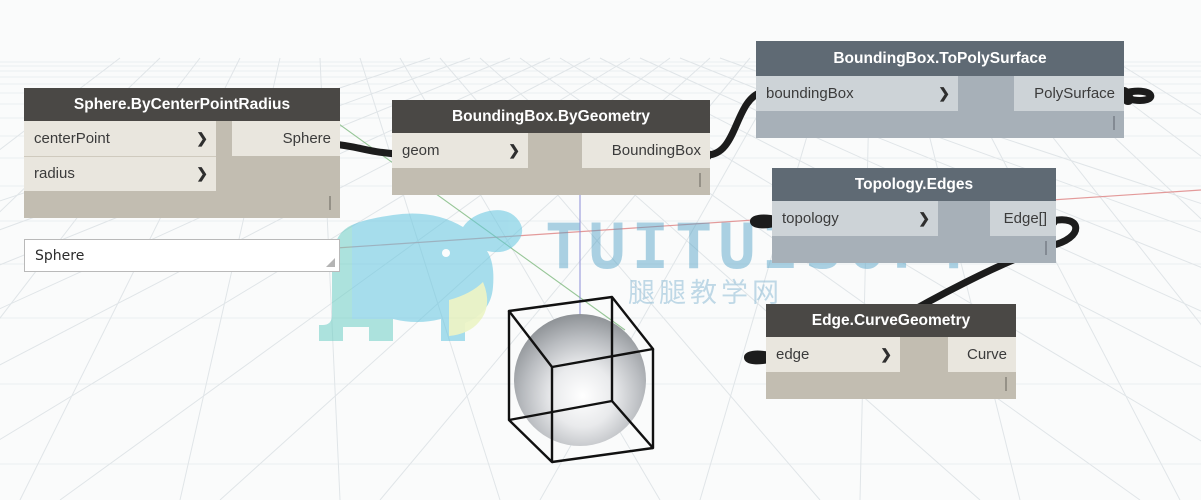  I want to click on node-topology-edges: Topology.Edges topology ❯ Edge[], so click(914, 215).